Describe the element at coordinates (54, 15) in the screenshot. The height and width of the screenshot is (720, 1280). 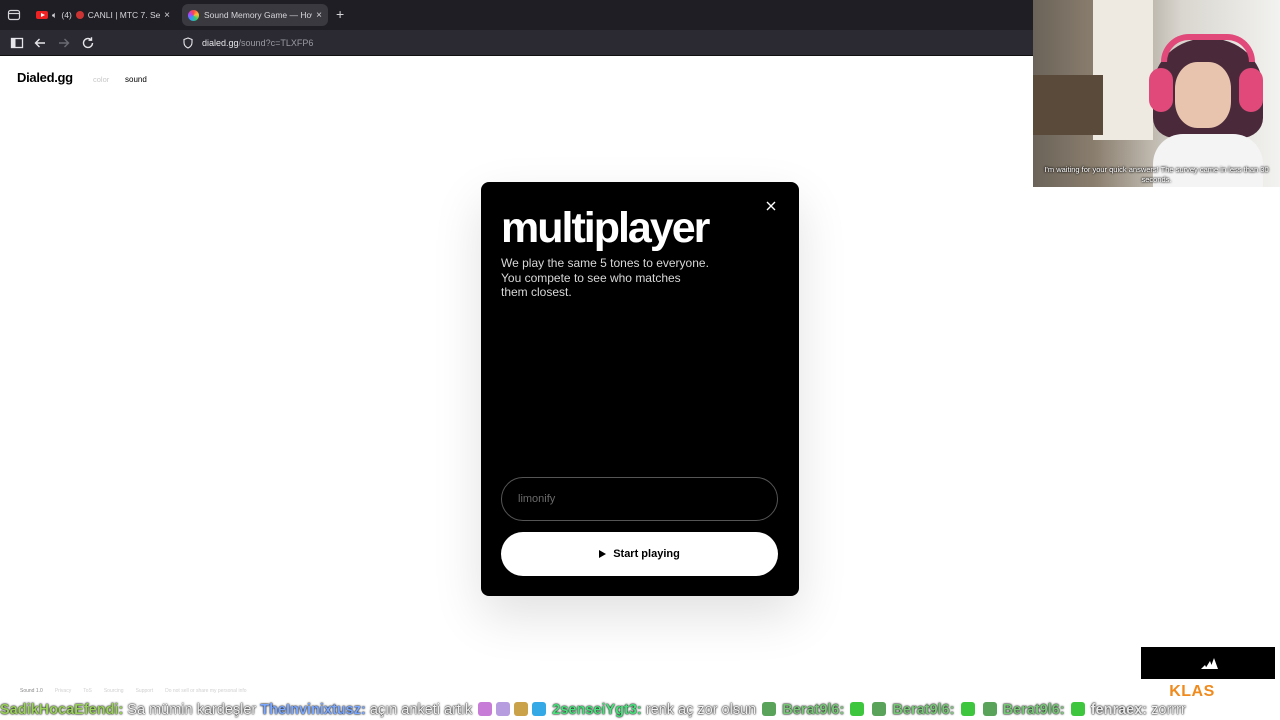
I see `speaker-icon: 🔈︎` at that location.